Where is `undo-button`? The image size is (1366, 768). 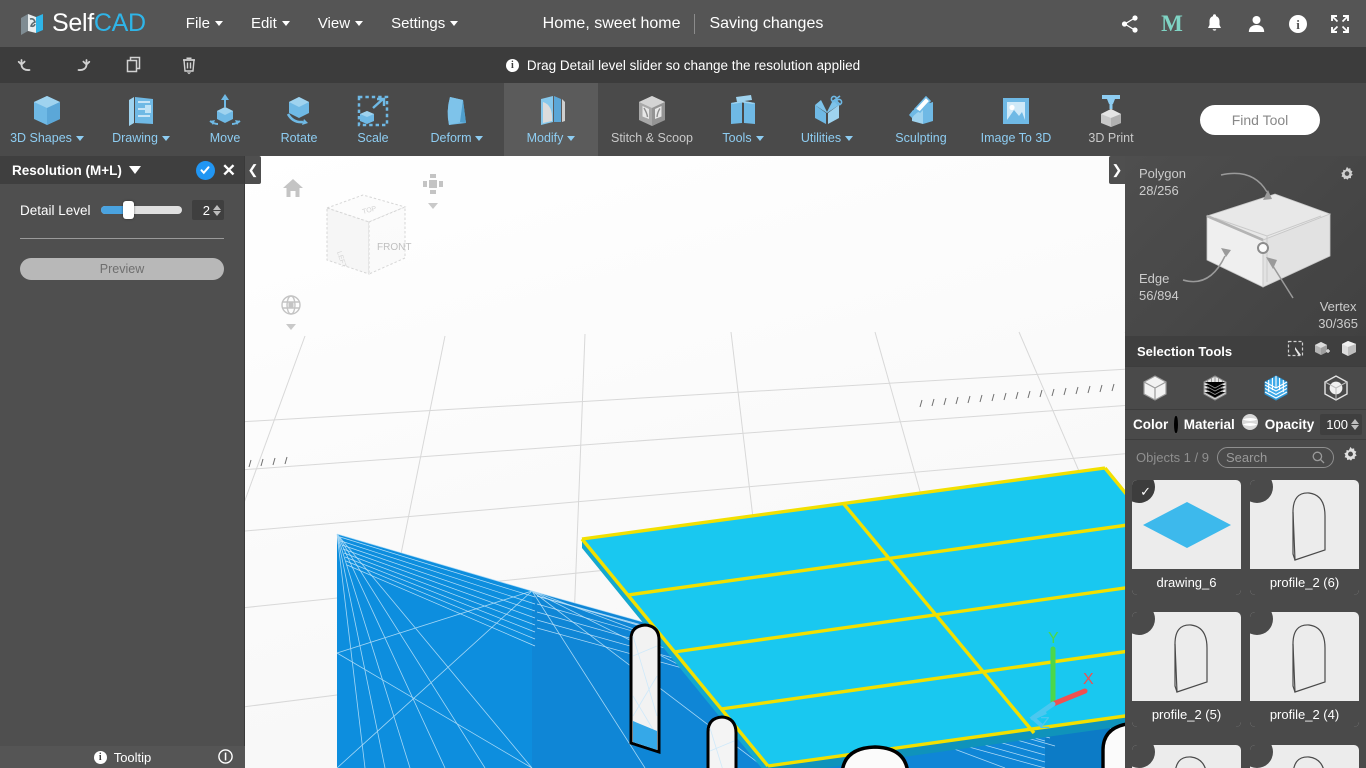
undo-button is located at coordinates (27, 65).